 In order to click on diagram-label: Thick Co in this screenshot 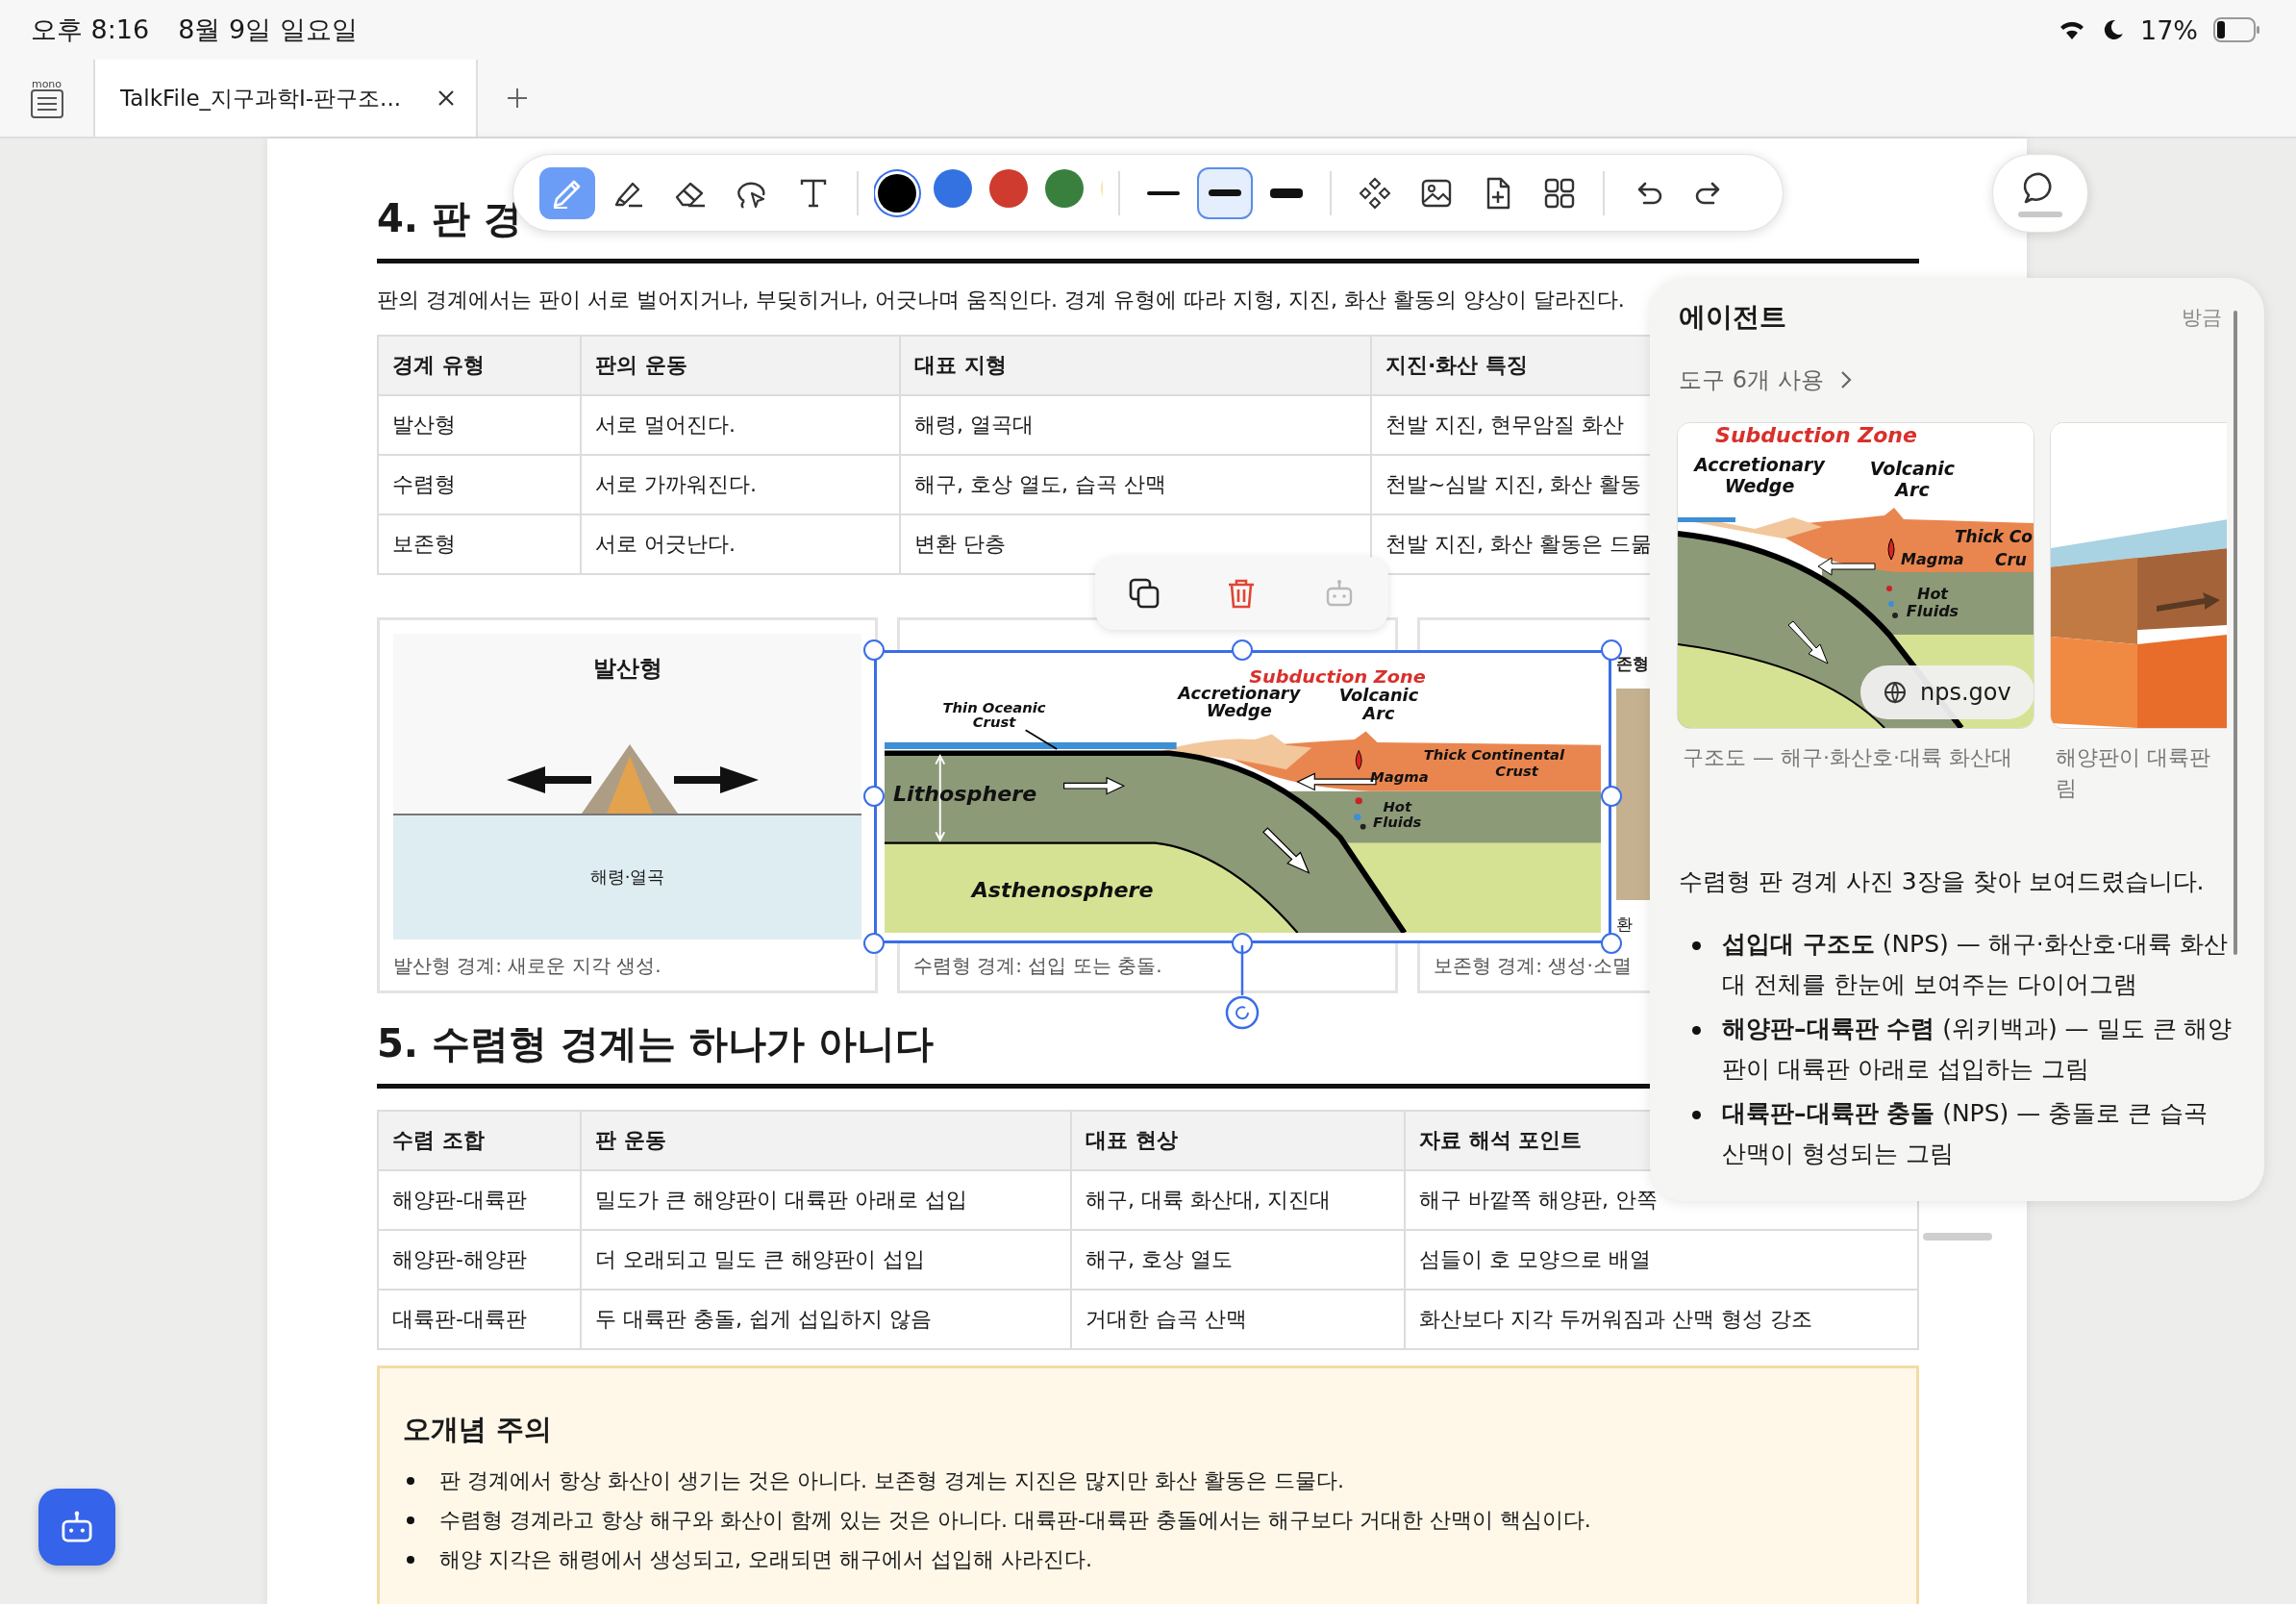, I will do `click(1994, 536)`.